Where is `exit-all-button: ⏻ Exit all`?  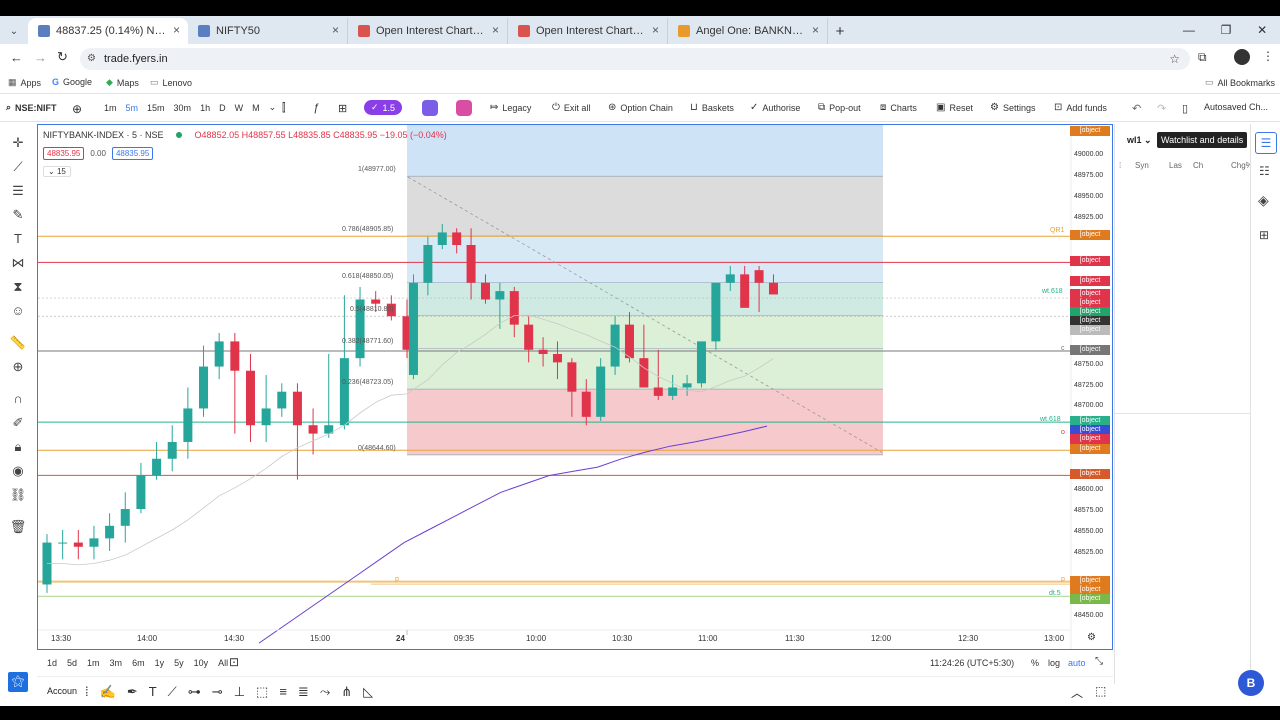 exit-all-button: ⏻ Exit all is located at coordinates (571, 107).